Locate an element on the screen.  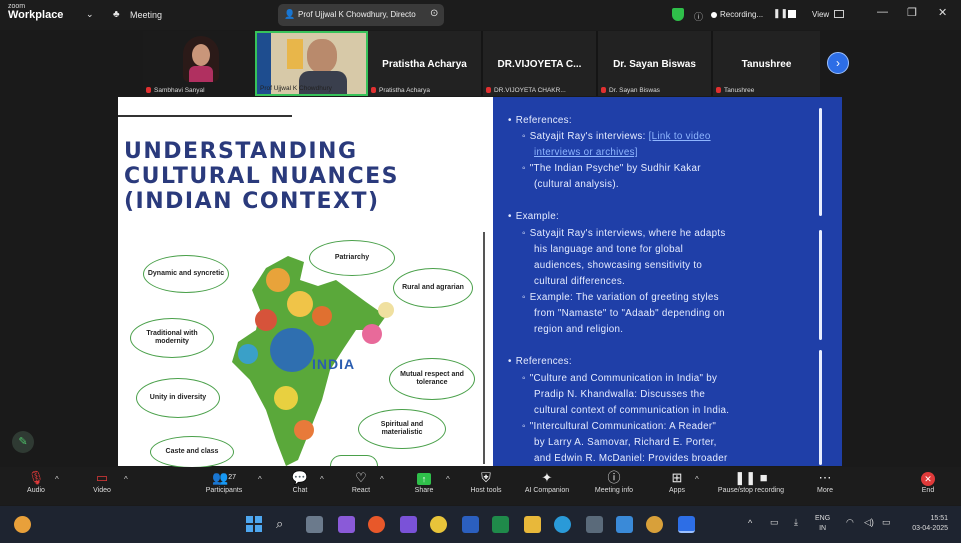
zoom-taskbar-icon is located at coordinates (686, 524).